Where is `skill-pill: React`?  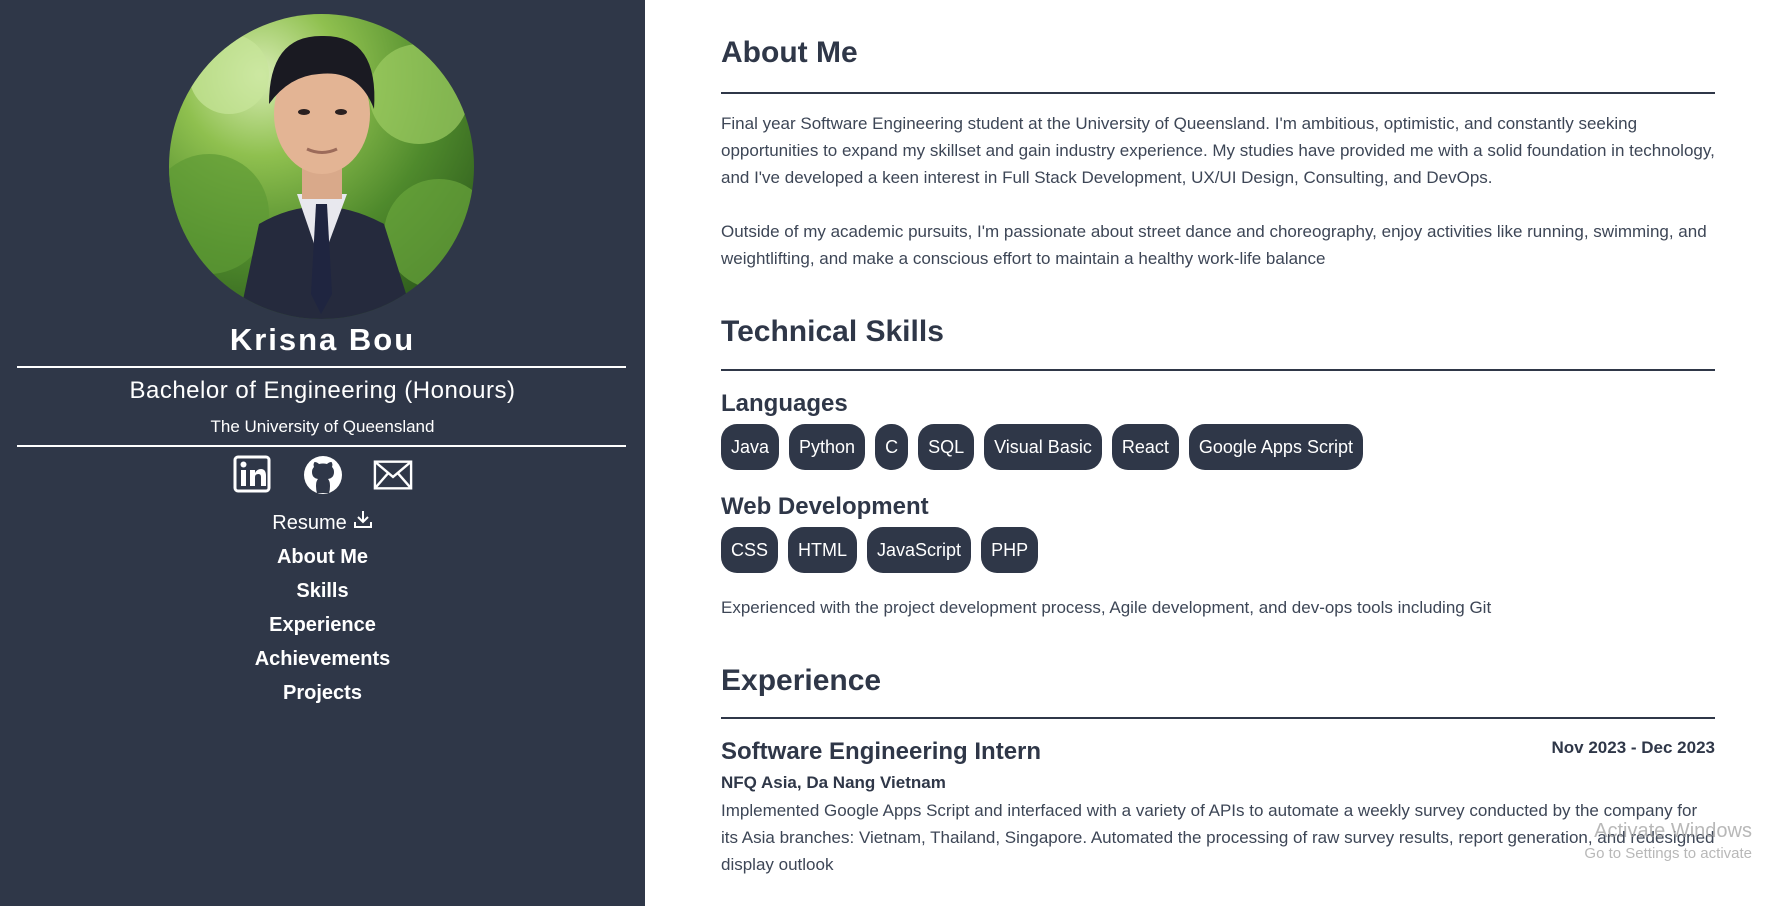
skill-pill: React is located at coordinates (1145, 447).